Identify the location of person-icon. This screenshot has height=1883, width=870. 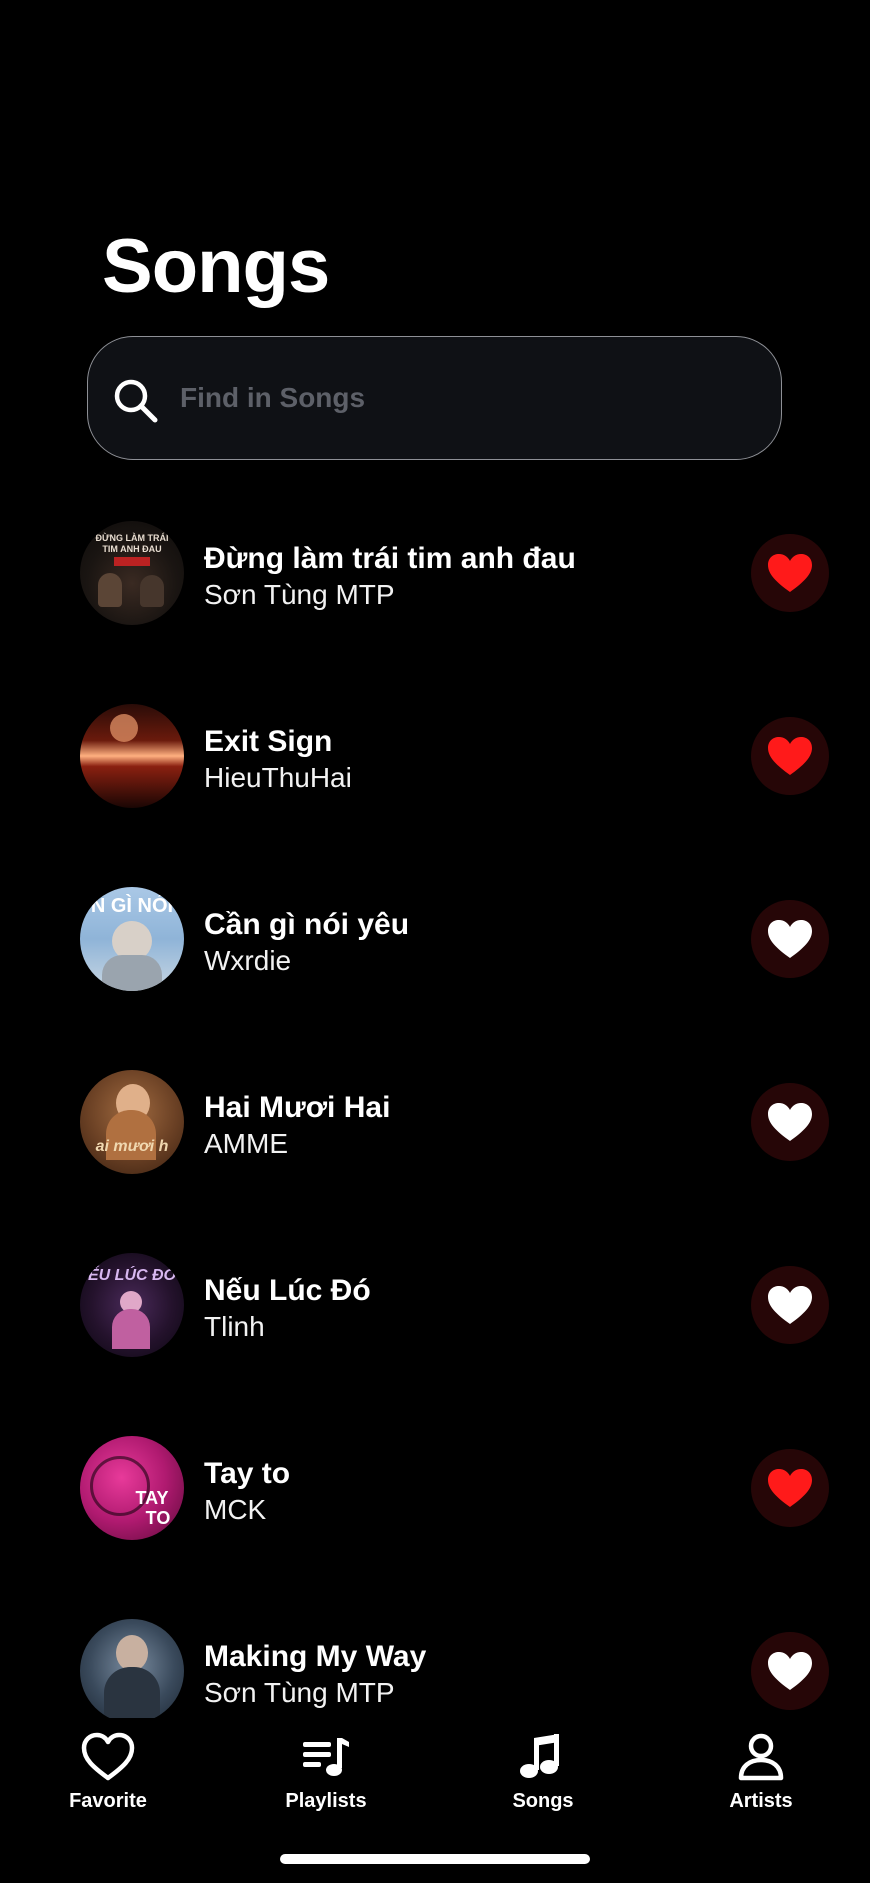
(761, 1757).